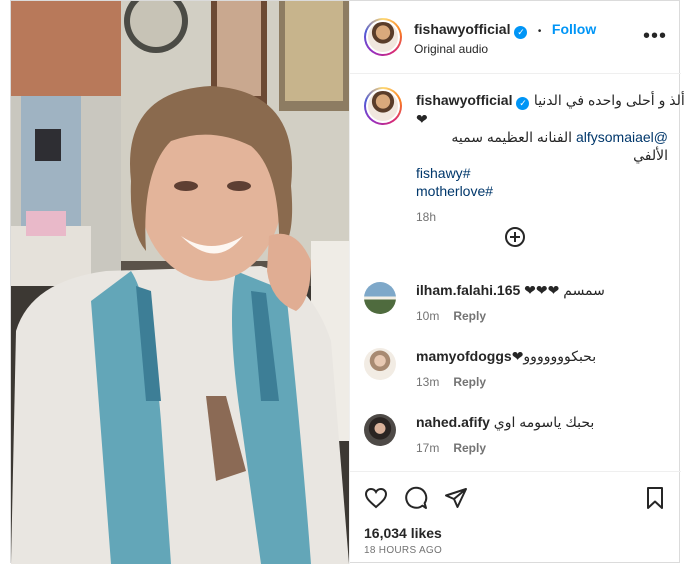 The image size is (684, 564). Describe the element at coordinates (456, 498) in the screenshot. I see `share-icon` at that location.